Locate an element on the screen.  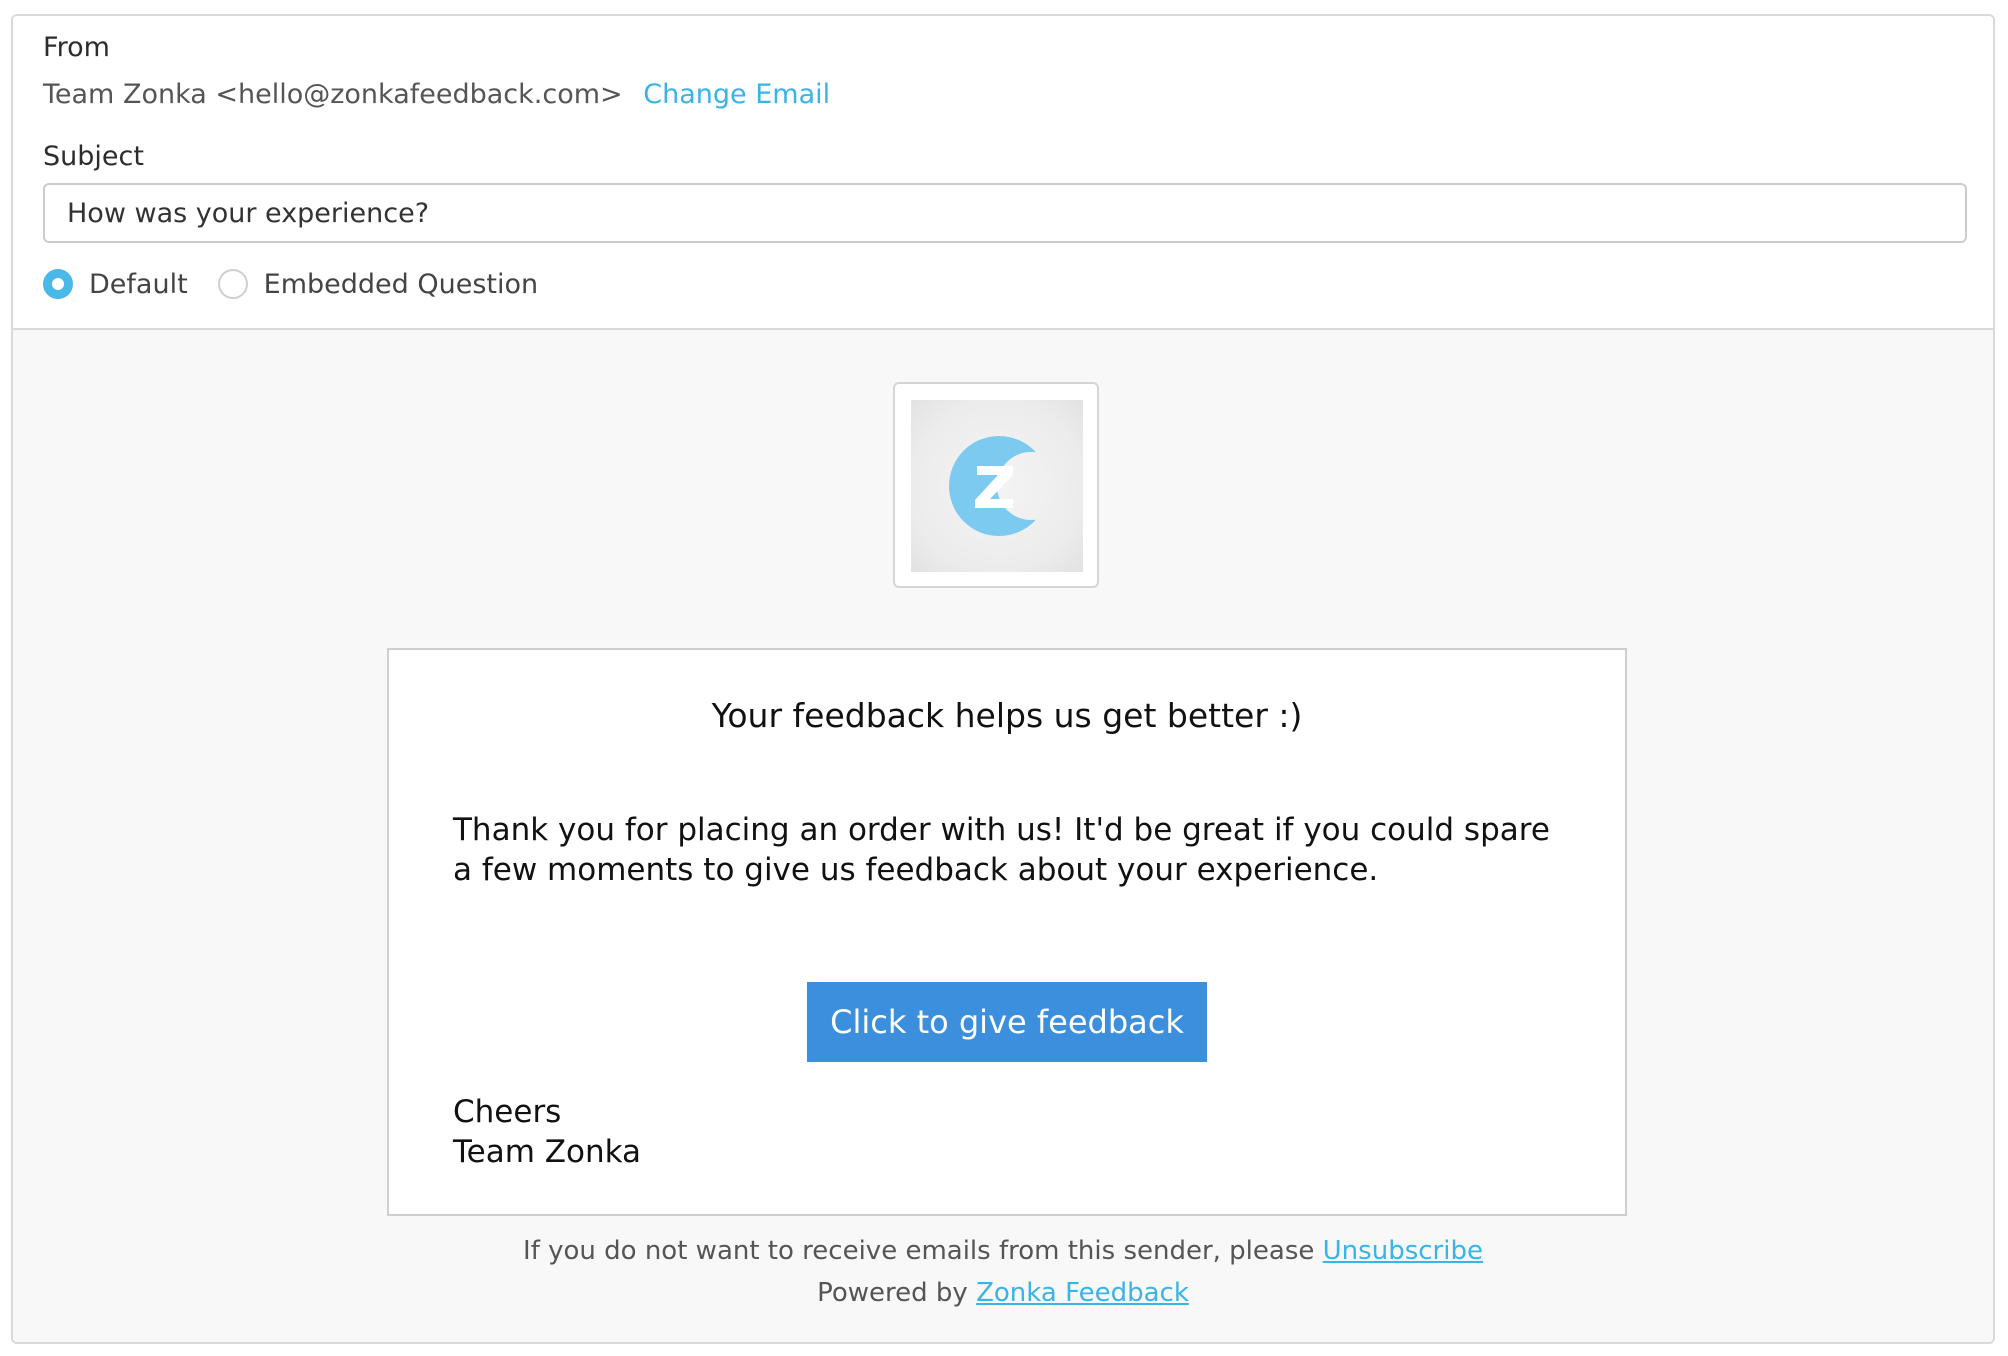
give-feedback-button: Click to give feedback is located at coordinates (1007, 1022).